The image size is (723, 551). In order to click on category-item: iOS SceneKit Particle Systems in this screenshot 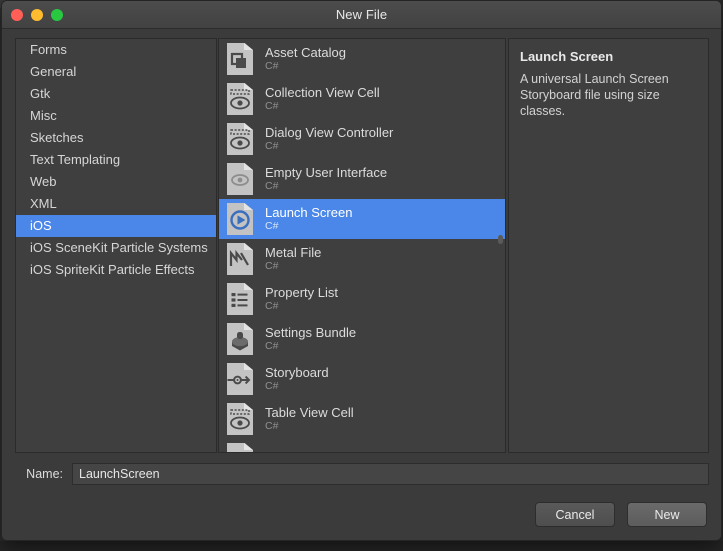, I will do `click(116, 248)`.